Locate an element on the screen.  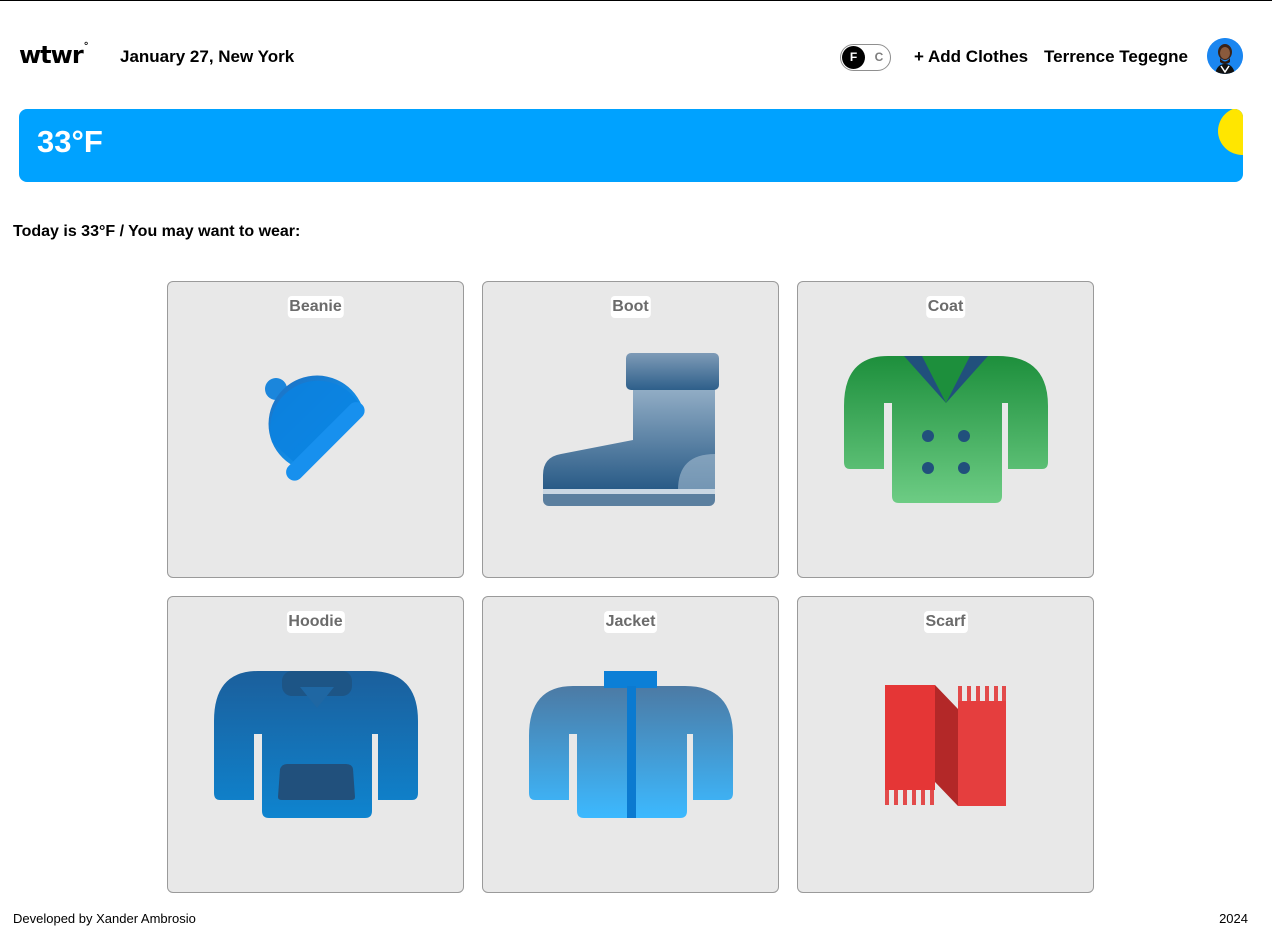
scarf-icon is located at coordinates (945, 745).